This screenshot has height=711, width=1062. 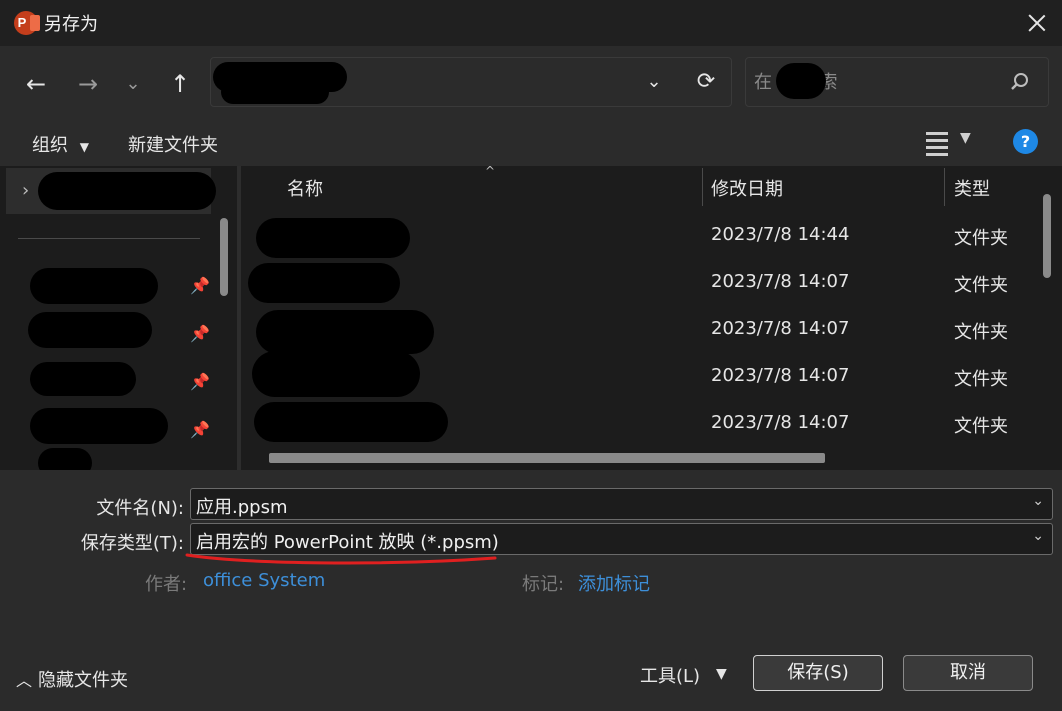 I want to click on refresh-icon: ⟳, so click(x=706, y=82).